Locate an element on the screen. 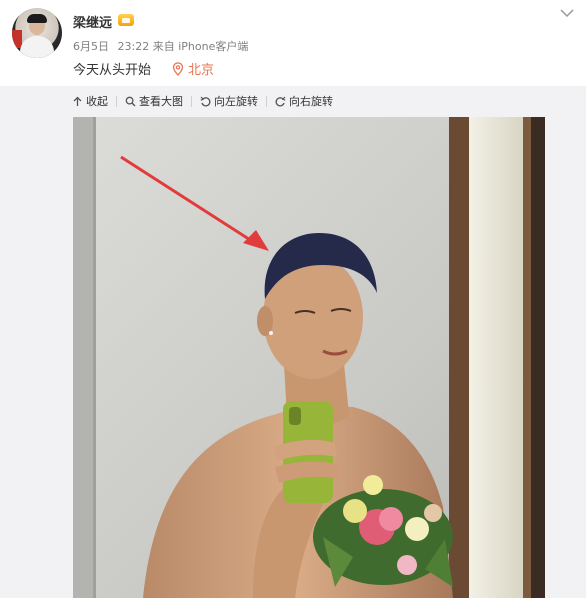 This screenshot has width=586, height=598. rotate-right-label: 向右旋转 is located at coordinates (311, 101).